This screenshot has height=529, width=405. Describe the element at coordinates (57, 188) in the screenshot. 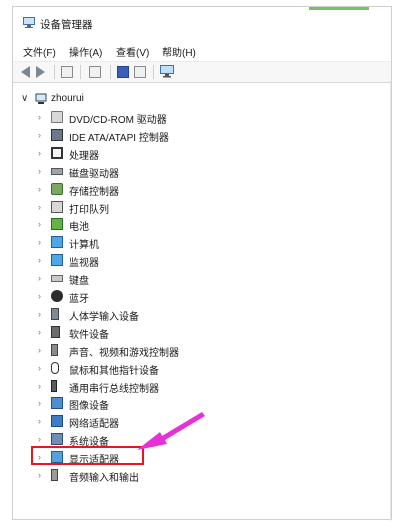

I see `storage-controller-icon` at that location.